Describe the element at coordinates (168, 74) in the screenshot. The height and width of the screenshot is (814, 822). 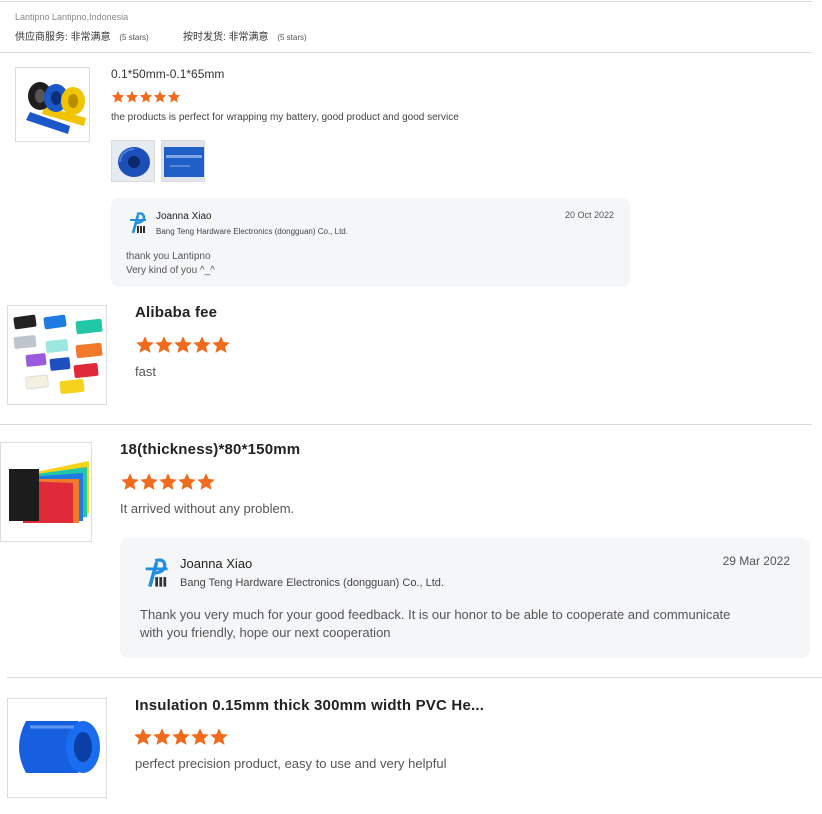
I see `review-title: 0.1*50mm-0.1*65mm` at that location.